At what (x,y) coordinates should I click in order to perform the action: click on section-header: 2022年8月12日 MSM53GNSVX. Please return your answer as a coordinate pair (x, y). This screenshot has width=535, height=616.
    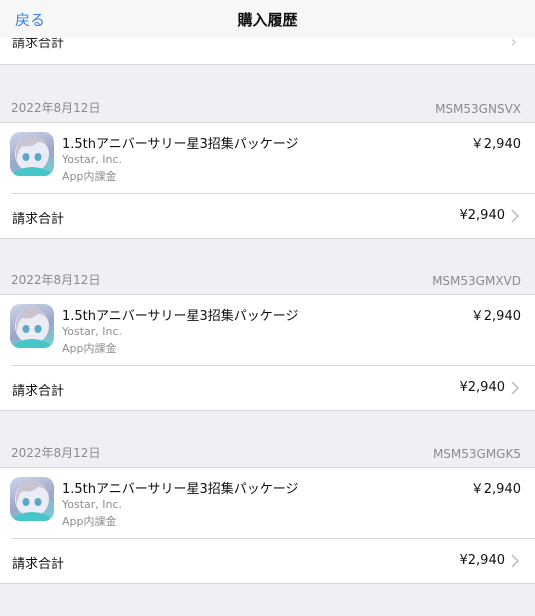
    Looking at the image, I should click on (267, 93).